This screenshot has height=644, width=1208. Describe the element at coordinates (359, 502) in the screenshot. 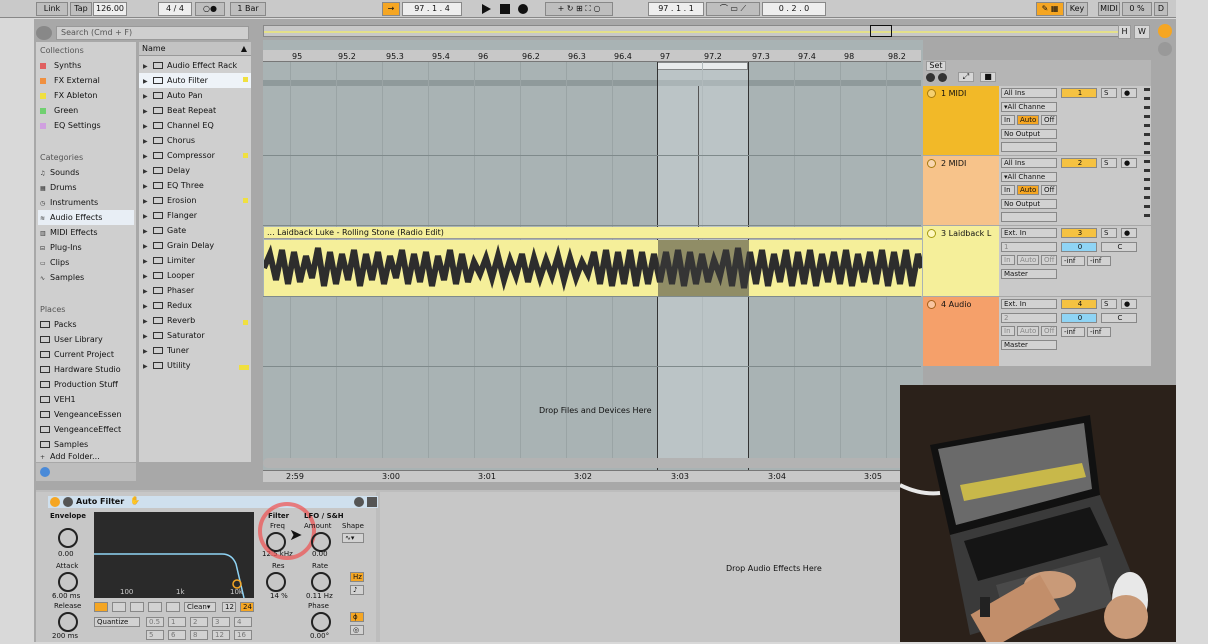

I see `preset-icon` at that location.